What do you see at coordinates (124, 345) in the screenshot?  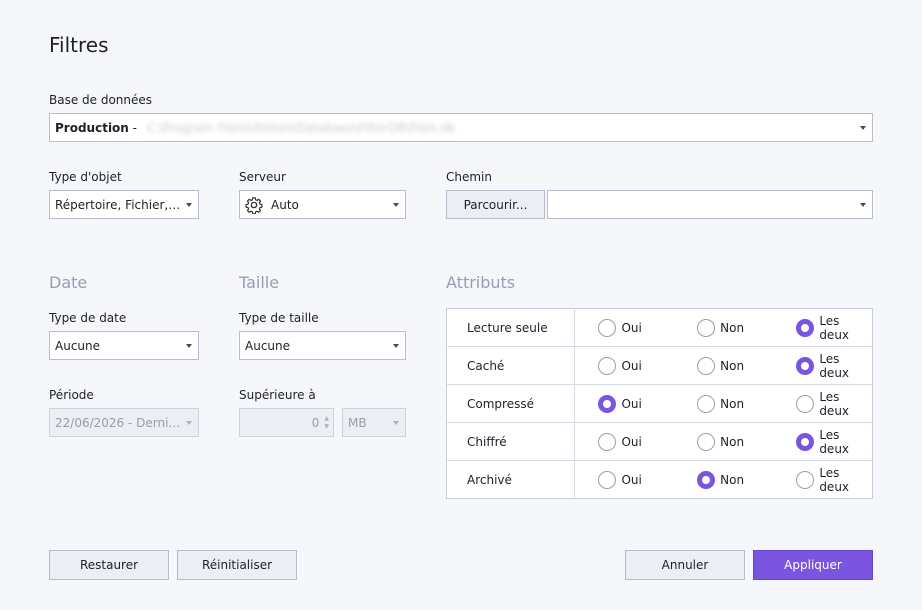 I see `date-type-select: Aucune` at bounding box center [124, 345].